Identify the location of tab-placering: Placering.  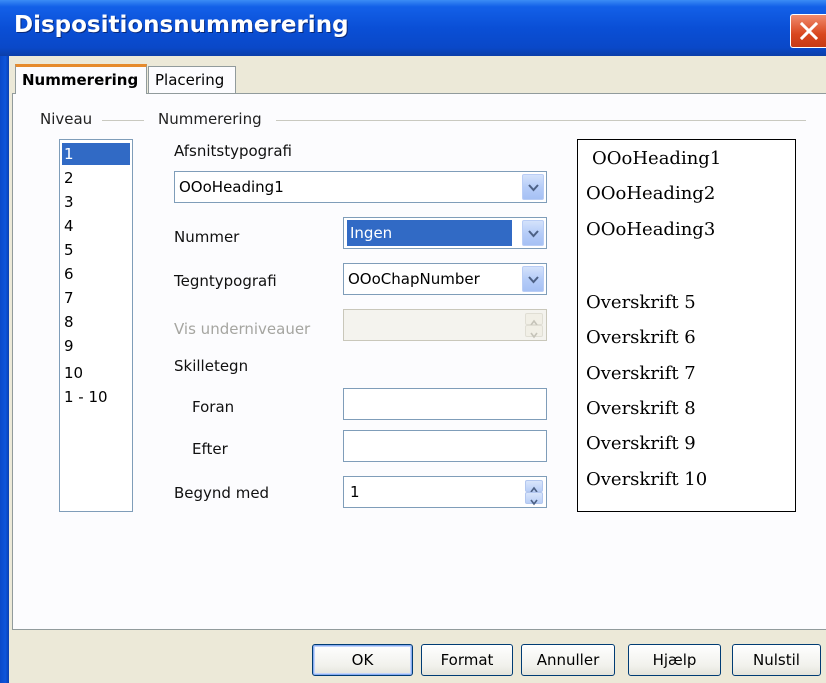
(192, 80).